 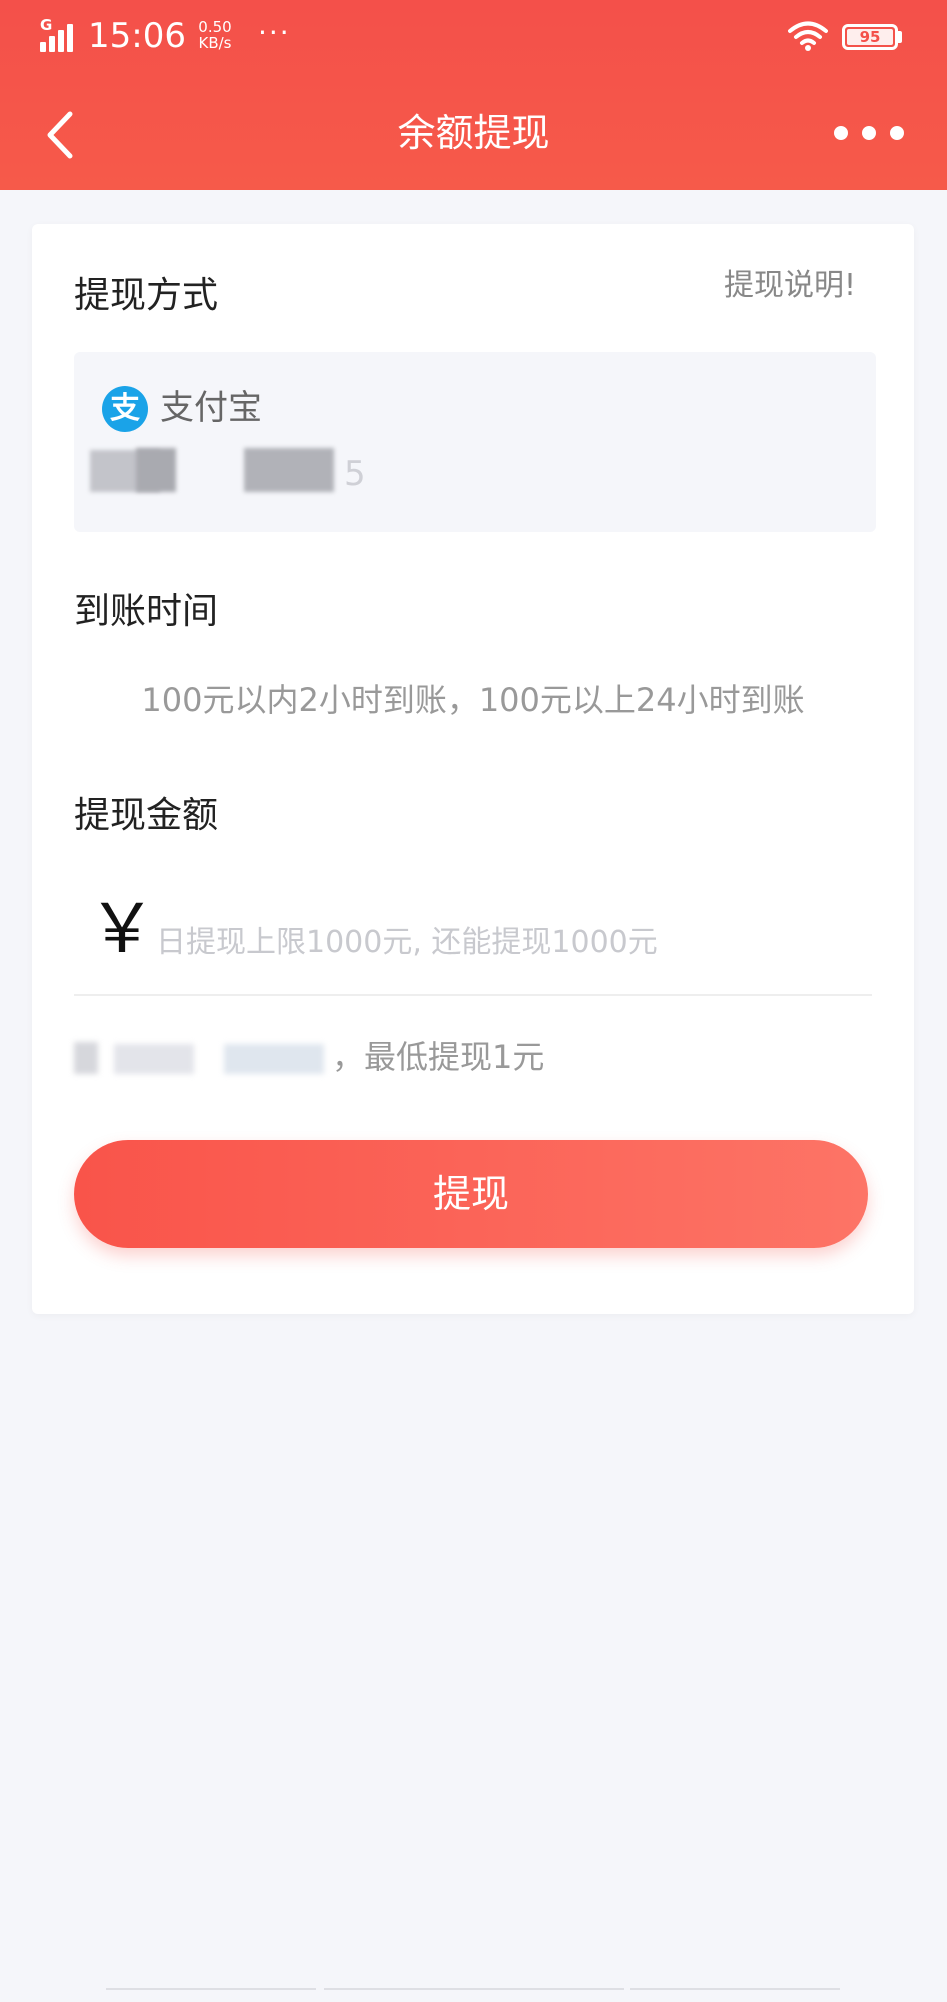 I want to click on amount-title: 提现金额, so click(x=146, y=815).